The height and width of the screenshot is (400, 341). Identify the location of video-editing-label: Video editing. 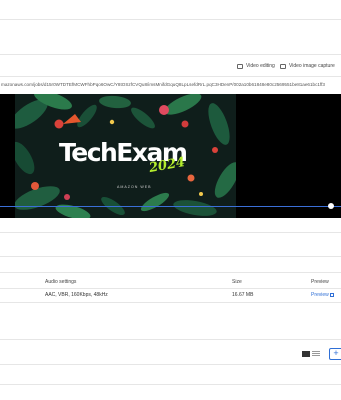
(260, 66).